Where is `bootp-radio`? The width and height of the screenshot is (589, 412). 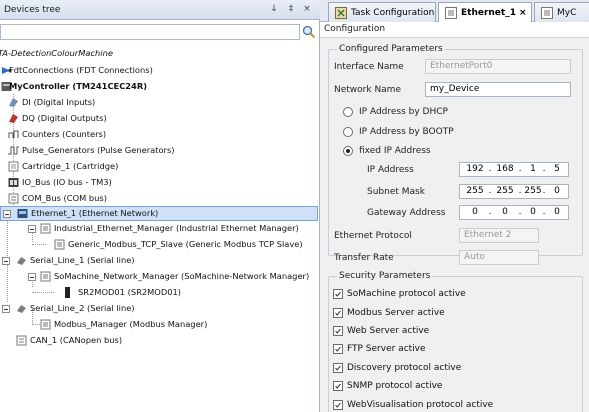
bootp-radio is located at coordinates (348, 132).